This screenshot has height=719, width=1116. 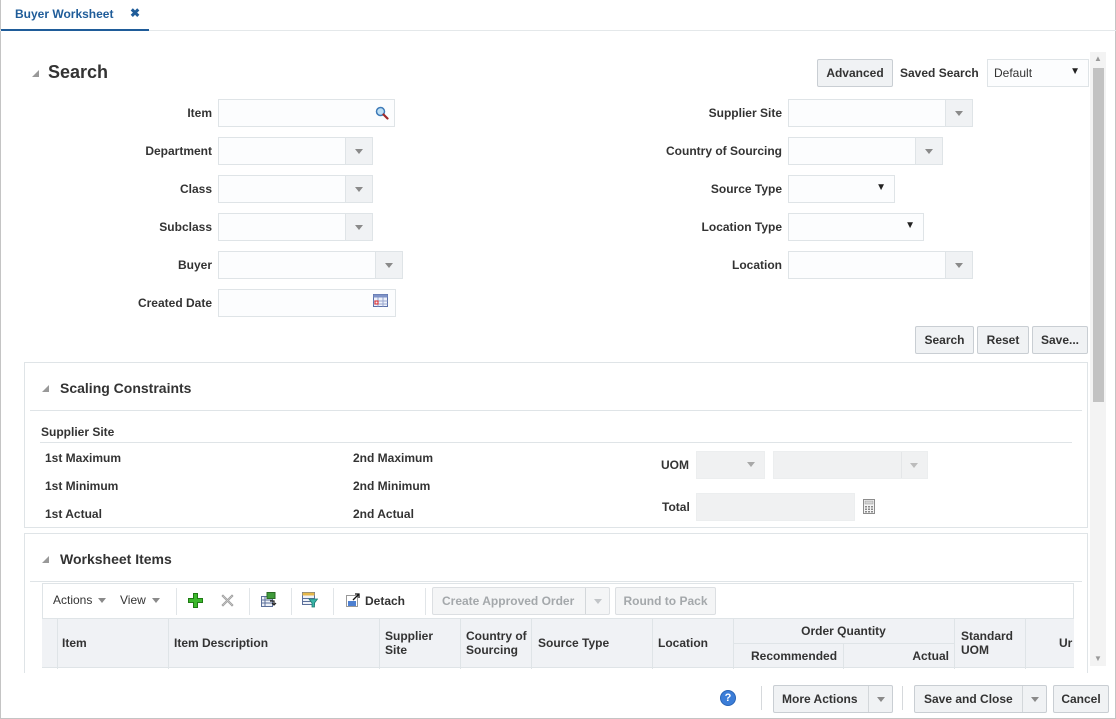 I want to click on subclass-combobox, so click(x=295, y=227).